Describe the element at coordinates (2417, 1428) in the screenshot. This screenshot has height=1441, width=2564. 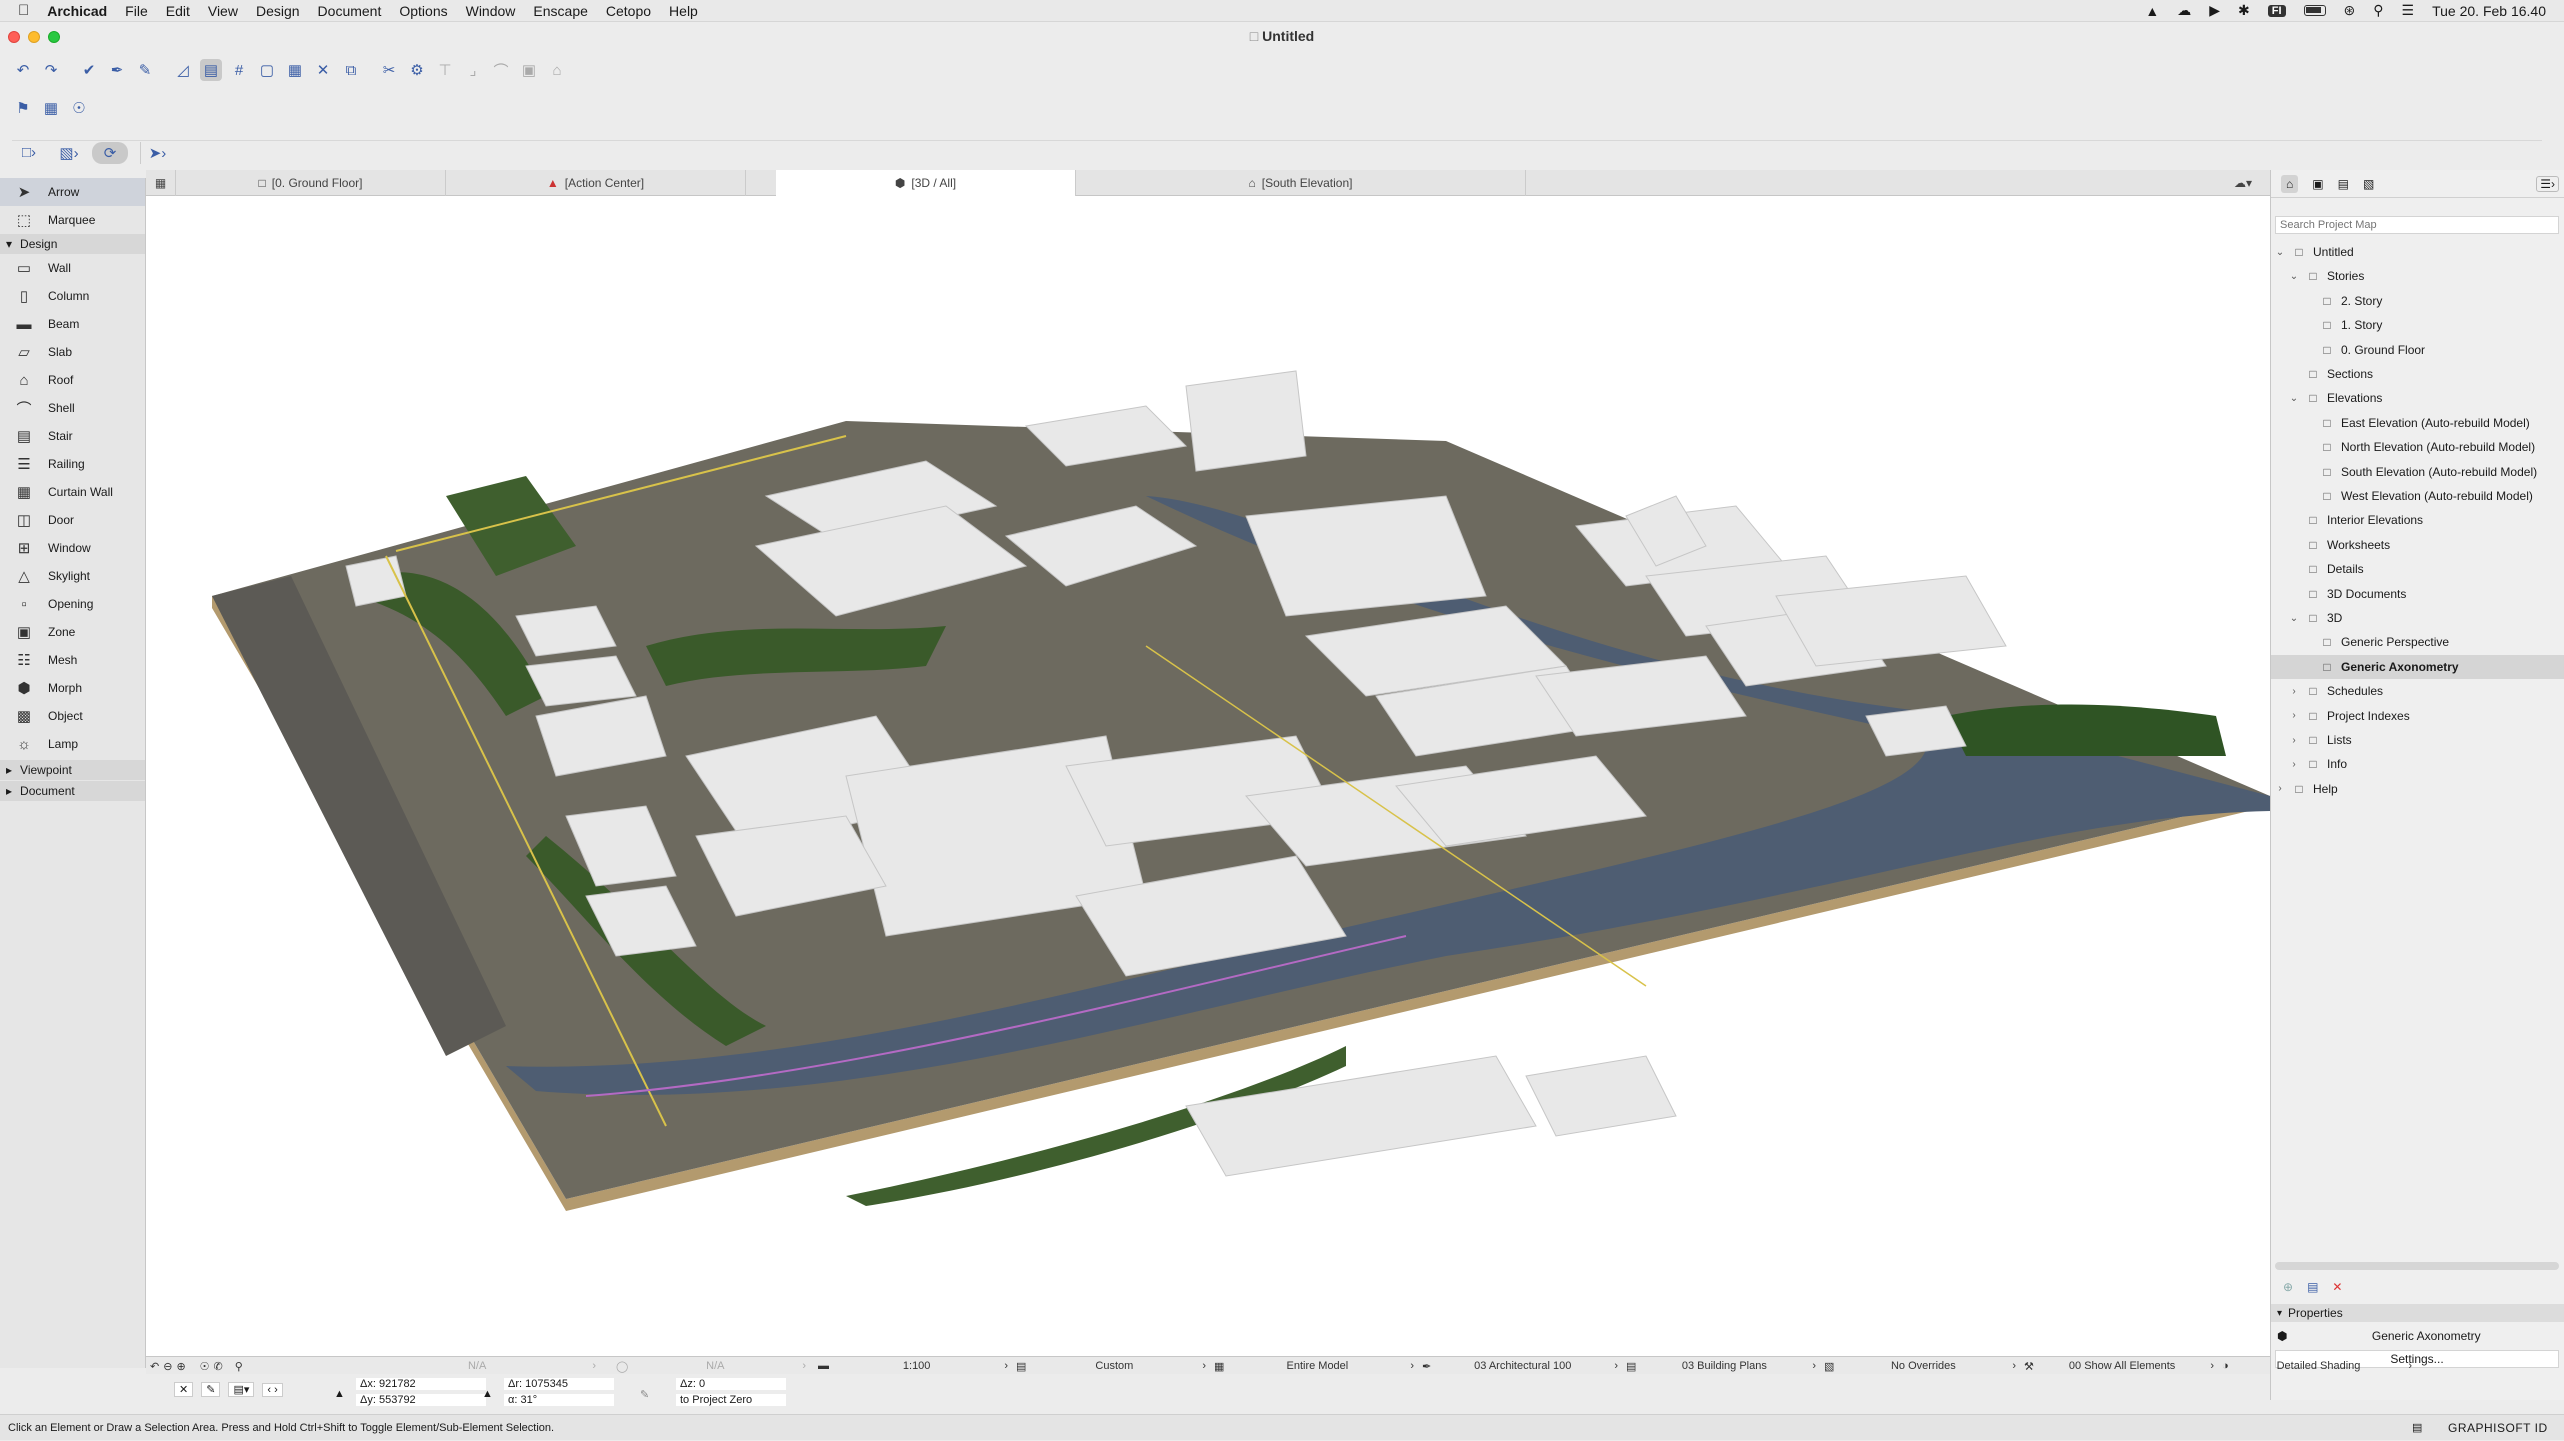
I see `window-layout-icon: ▤` at that location.